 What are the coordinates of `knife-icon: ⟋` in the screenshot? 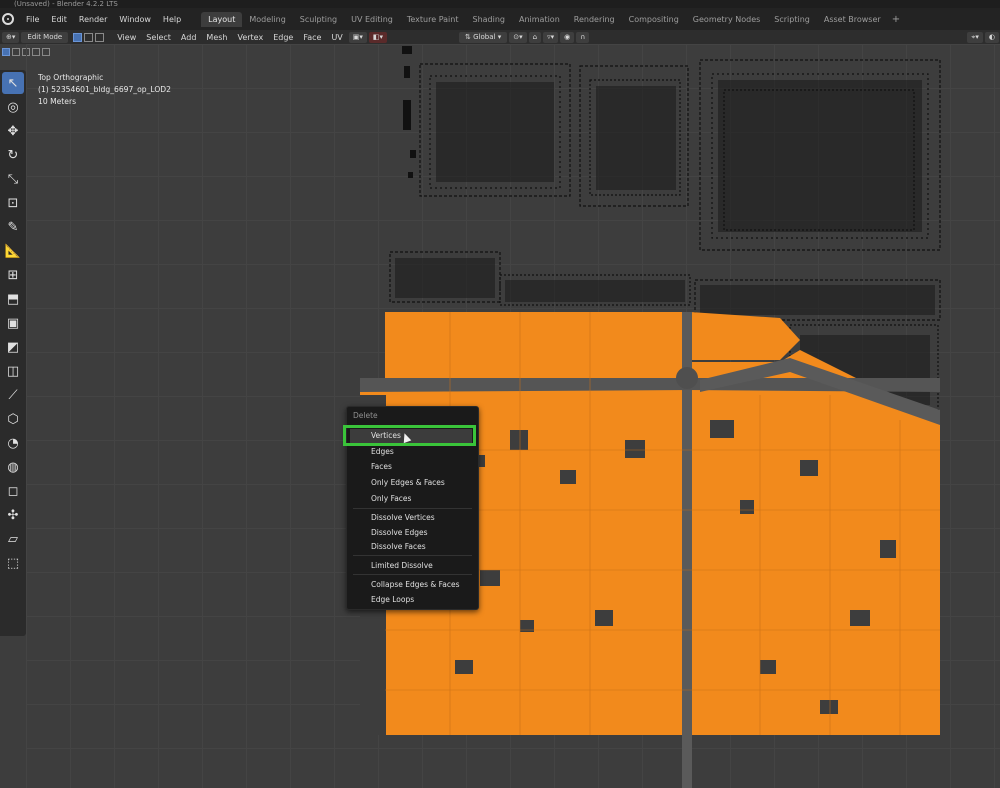 It's located at (13, 395).